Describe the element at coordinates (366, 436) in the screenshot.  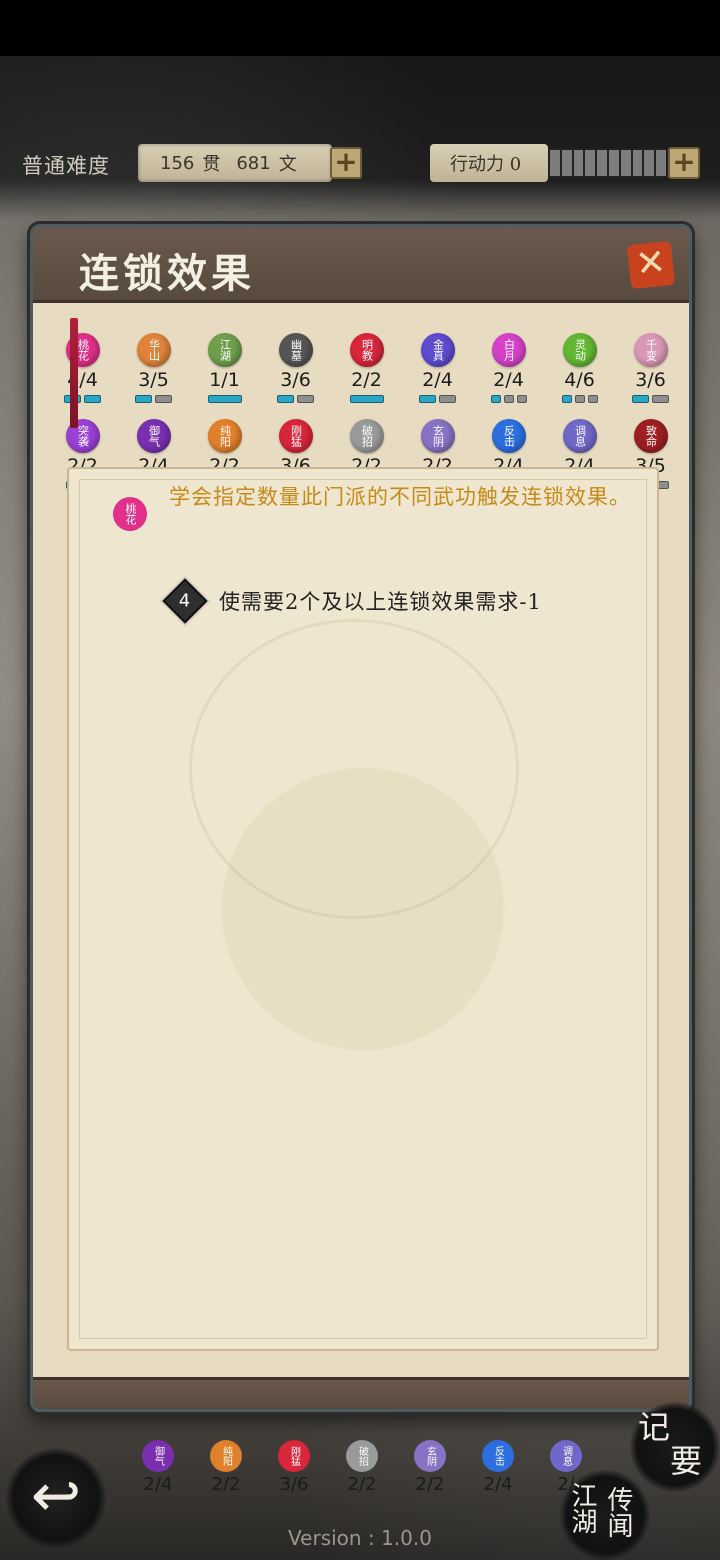
I see `sect-icon: 破招` at that location.